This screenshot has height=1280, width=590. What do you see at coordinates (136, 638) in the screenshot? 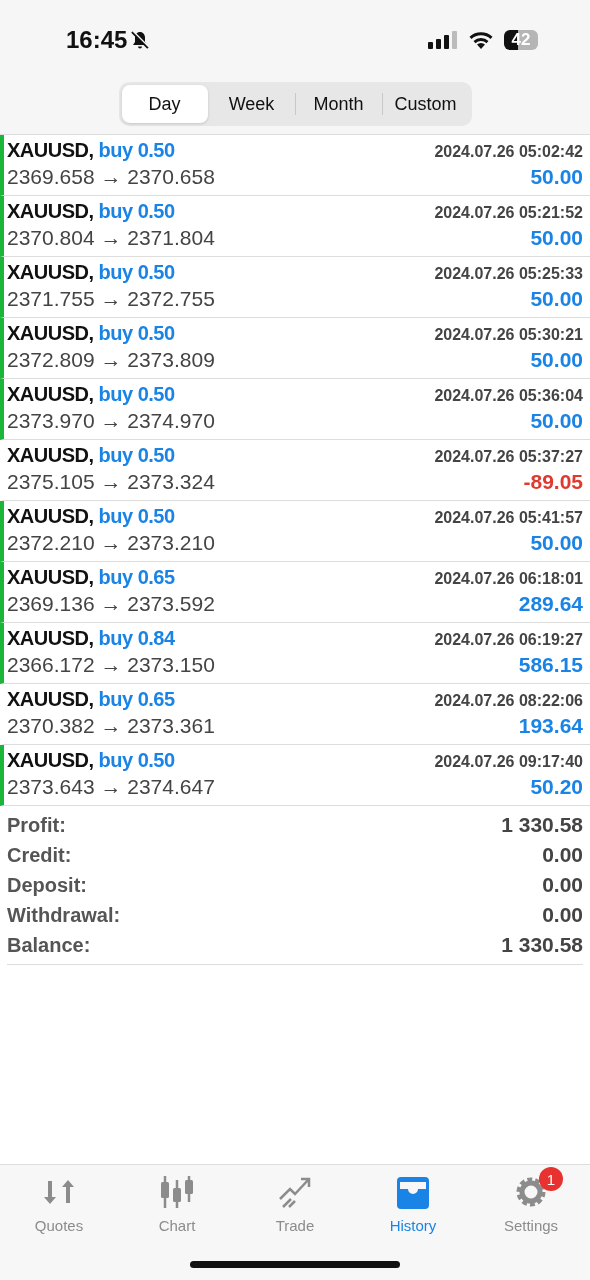
I see `deal-side: buy 0.84` at bounding box center [136, 638].